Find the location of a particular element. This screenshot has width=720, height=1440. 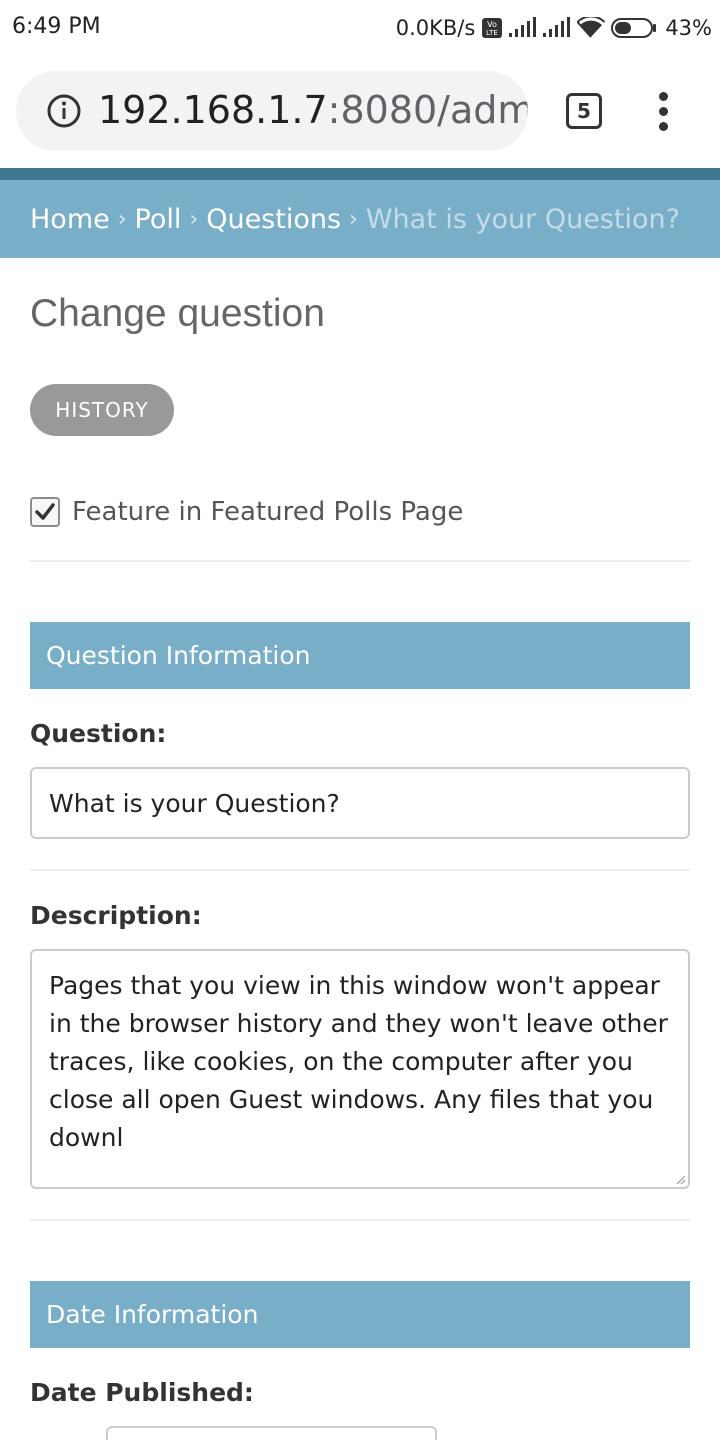

browser-toolbar: 192.168.1.7:8080/admin/ 5 is located at coordinates (360, 112).